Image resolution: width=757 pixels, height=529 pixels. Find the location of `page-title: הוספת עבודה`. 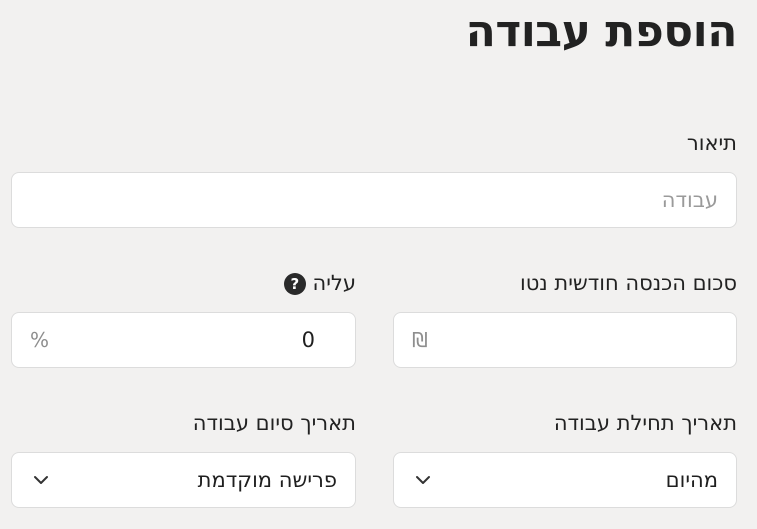

page-title: הוספת עבודה is located at coordinates (601, 31).